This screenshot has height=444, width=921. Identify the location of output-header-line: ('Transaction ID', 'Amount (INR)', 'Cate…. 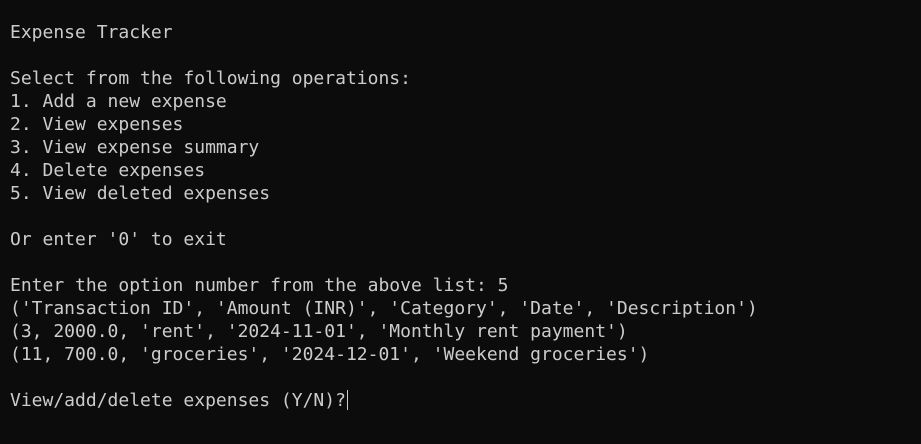
(384, 308).